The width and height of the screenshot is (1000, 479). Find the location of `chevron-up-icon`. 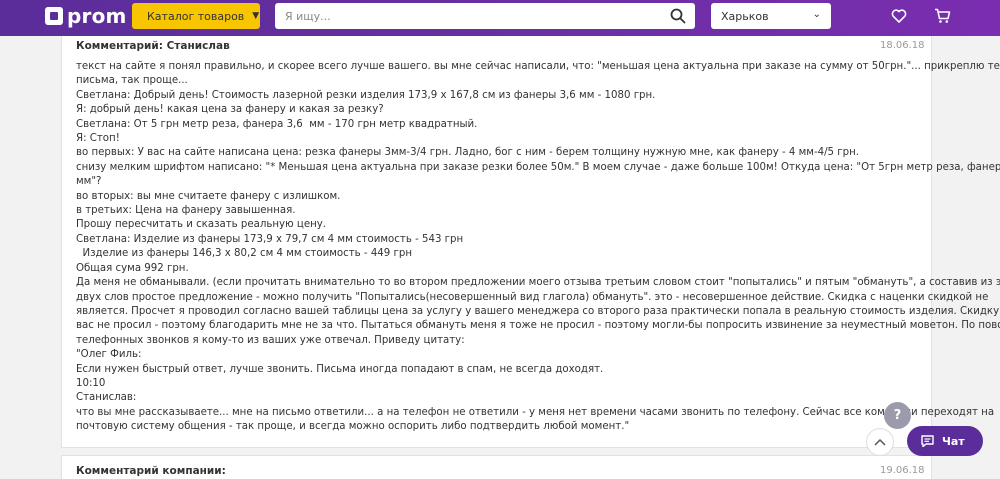

chevron-up-icon is located at coordinates (880, 442).